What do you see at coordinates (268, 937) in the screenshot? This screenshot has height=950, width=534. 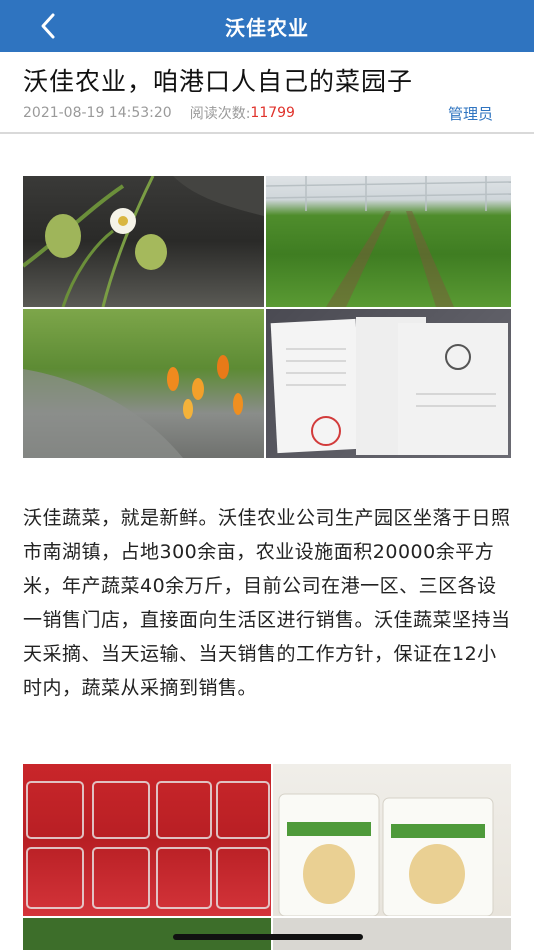 I see `home-indicator` at bounding box center [268, 937].